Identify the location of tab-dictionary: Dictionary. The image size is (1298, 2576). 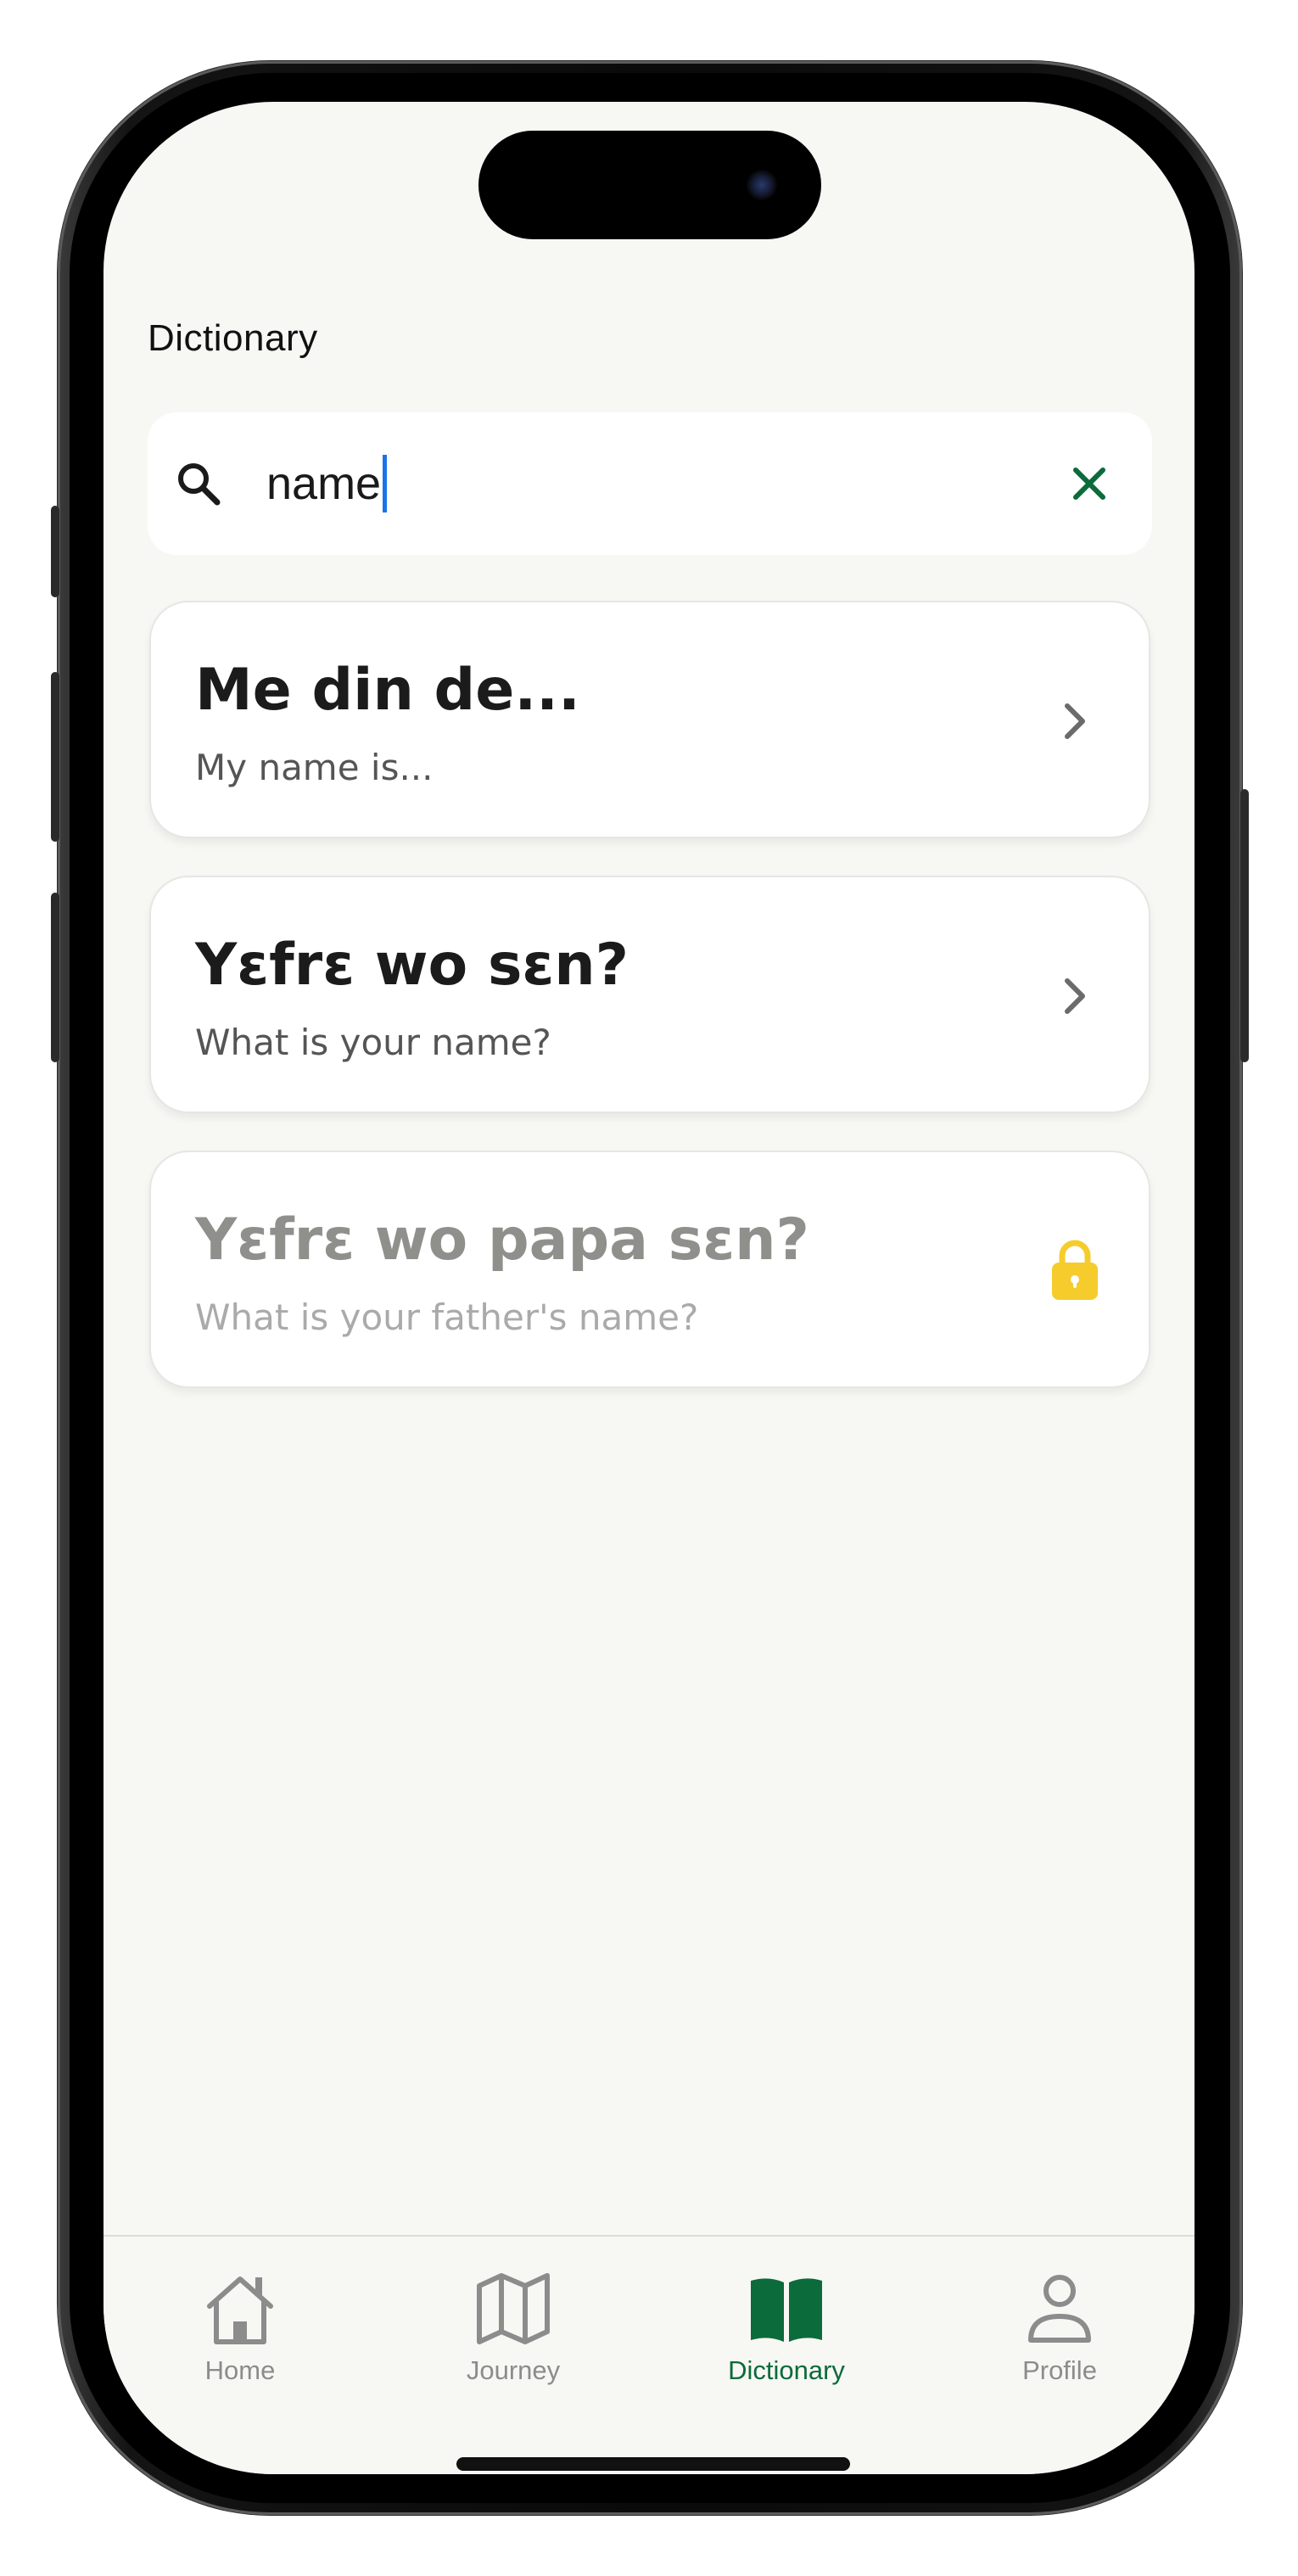
(786, 2333).